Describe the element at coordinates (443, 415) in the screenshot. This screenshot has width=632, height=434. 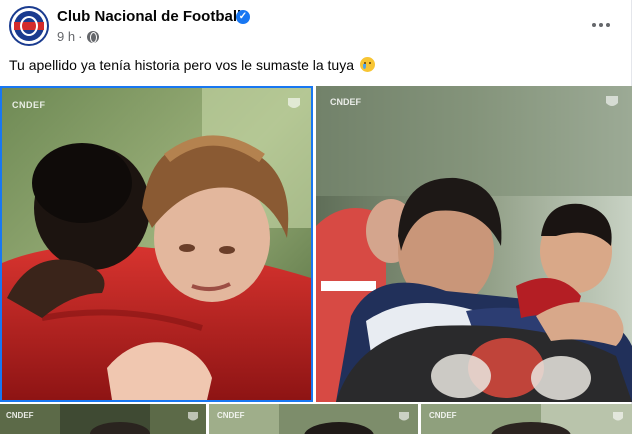
I see `photo-5-watermark: CNDEF` at that location.